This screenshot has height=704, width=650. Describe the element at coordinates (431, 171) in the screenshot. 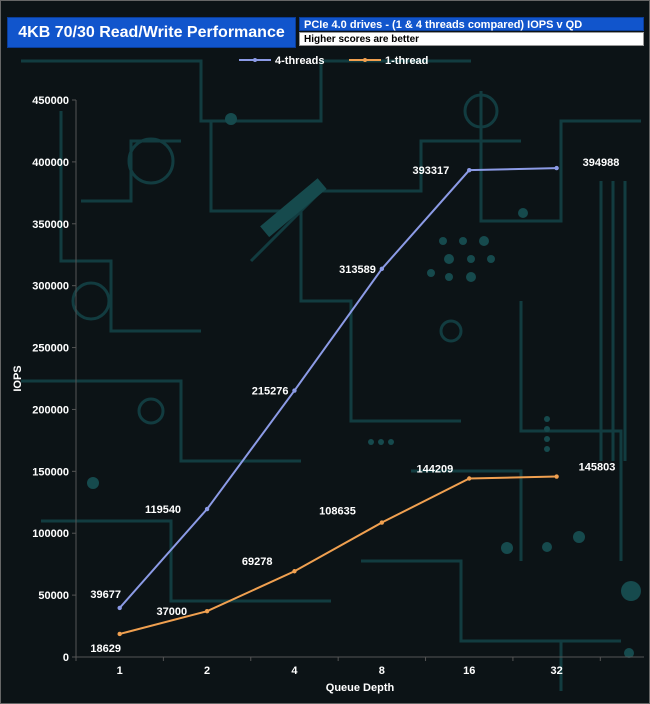

I see `data-label: 393317` at that location.